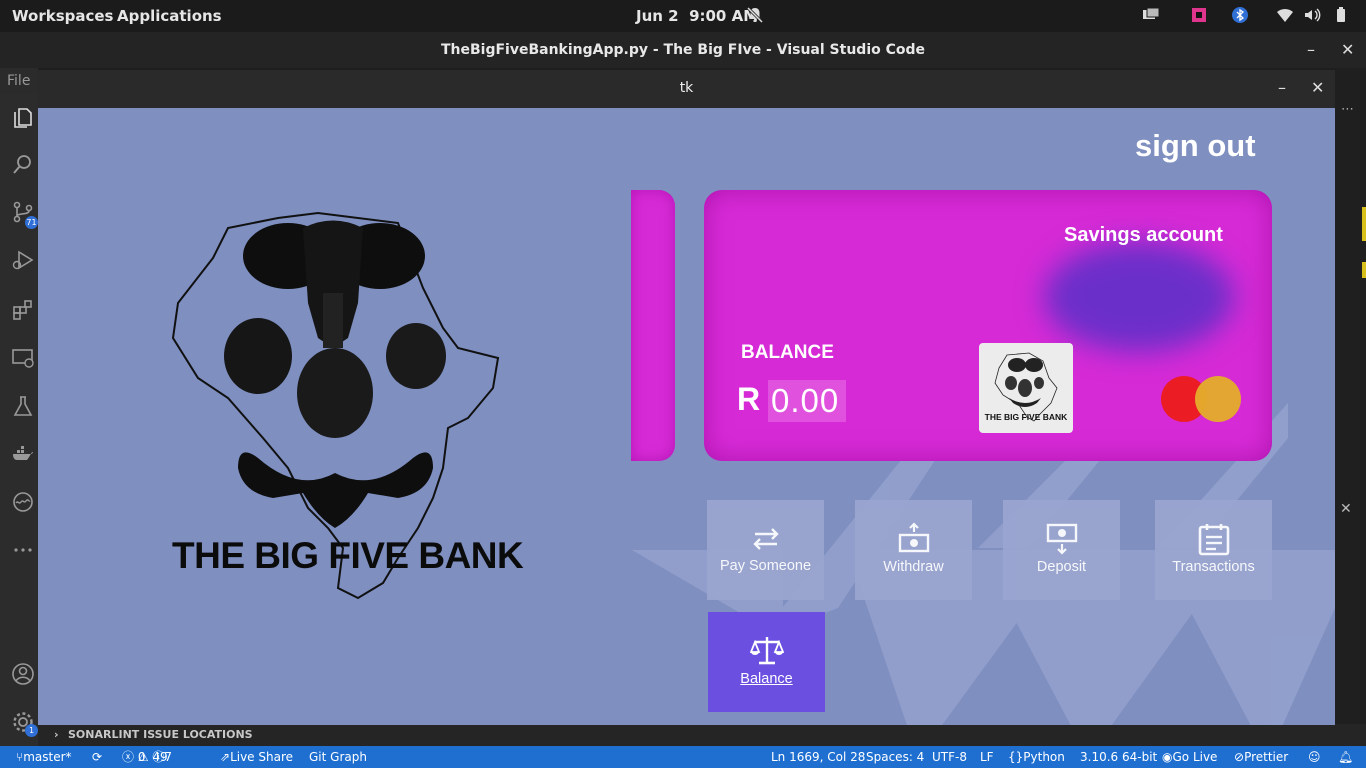 This screenshot has height=768, width=1366. Describe the element at coordinates (23, 550) in the screenshot. I see `more-icon` at that location.